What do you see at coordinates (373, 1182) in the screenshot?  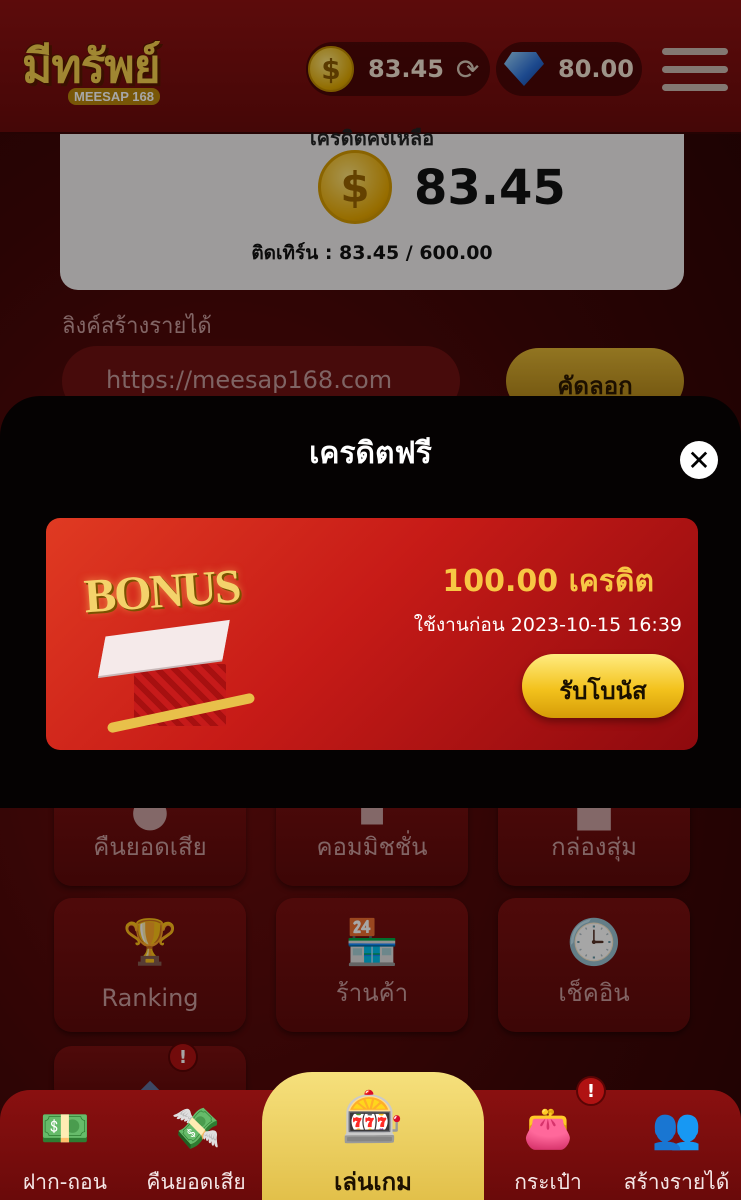 I see `nav-label: เล่นเกม` at bounding box center [373, 1182].